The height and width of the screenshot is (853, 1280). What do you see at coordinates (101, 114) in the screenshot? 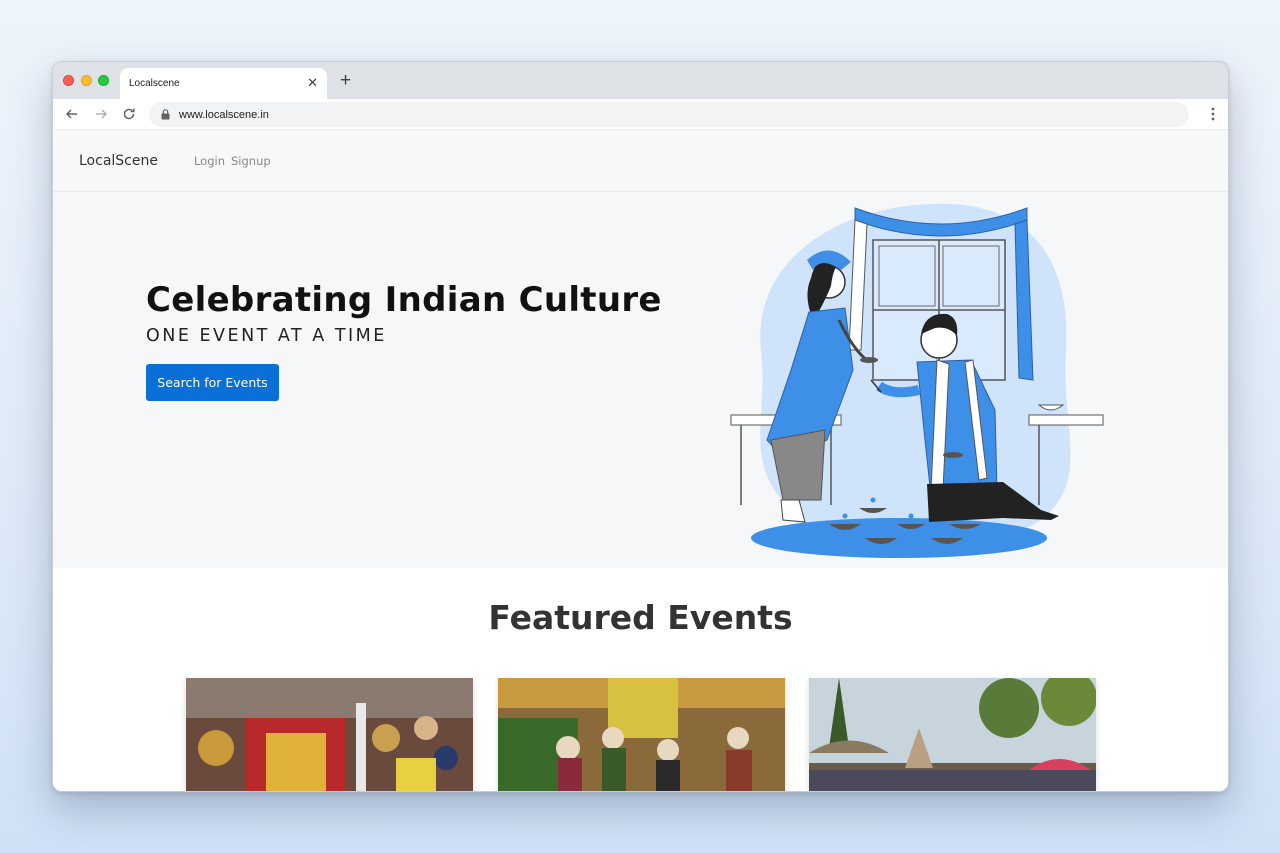
I see `forward-arrow-icon` at bounding box center [101, 114].